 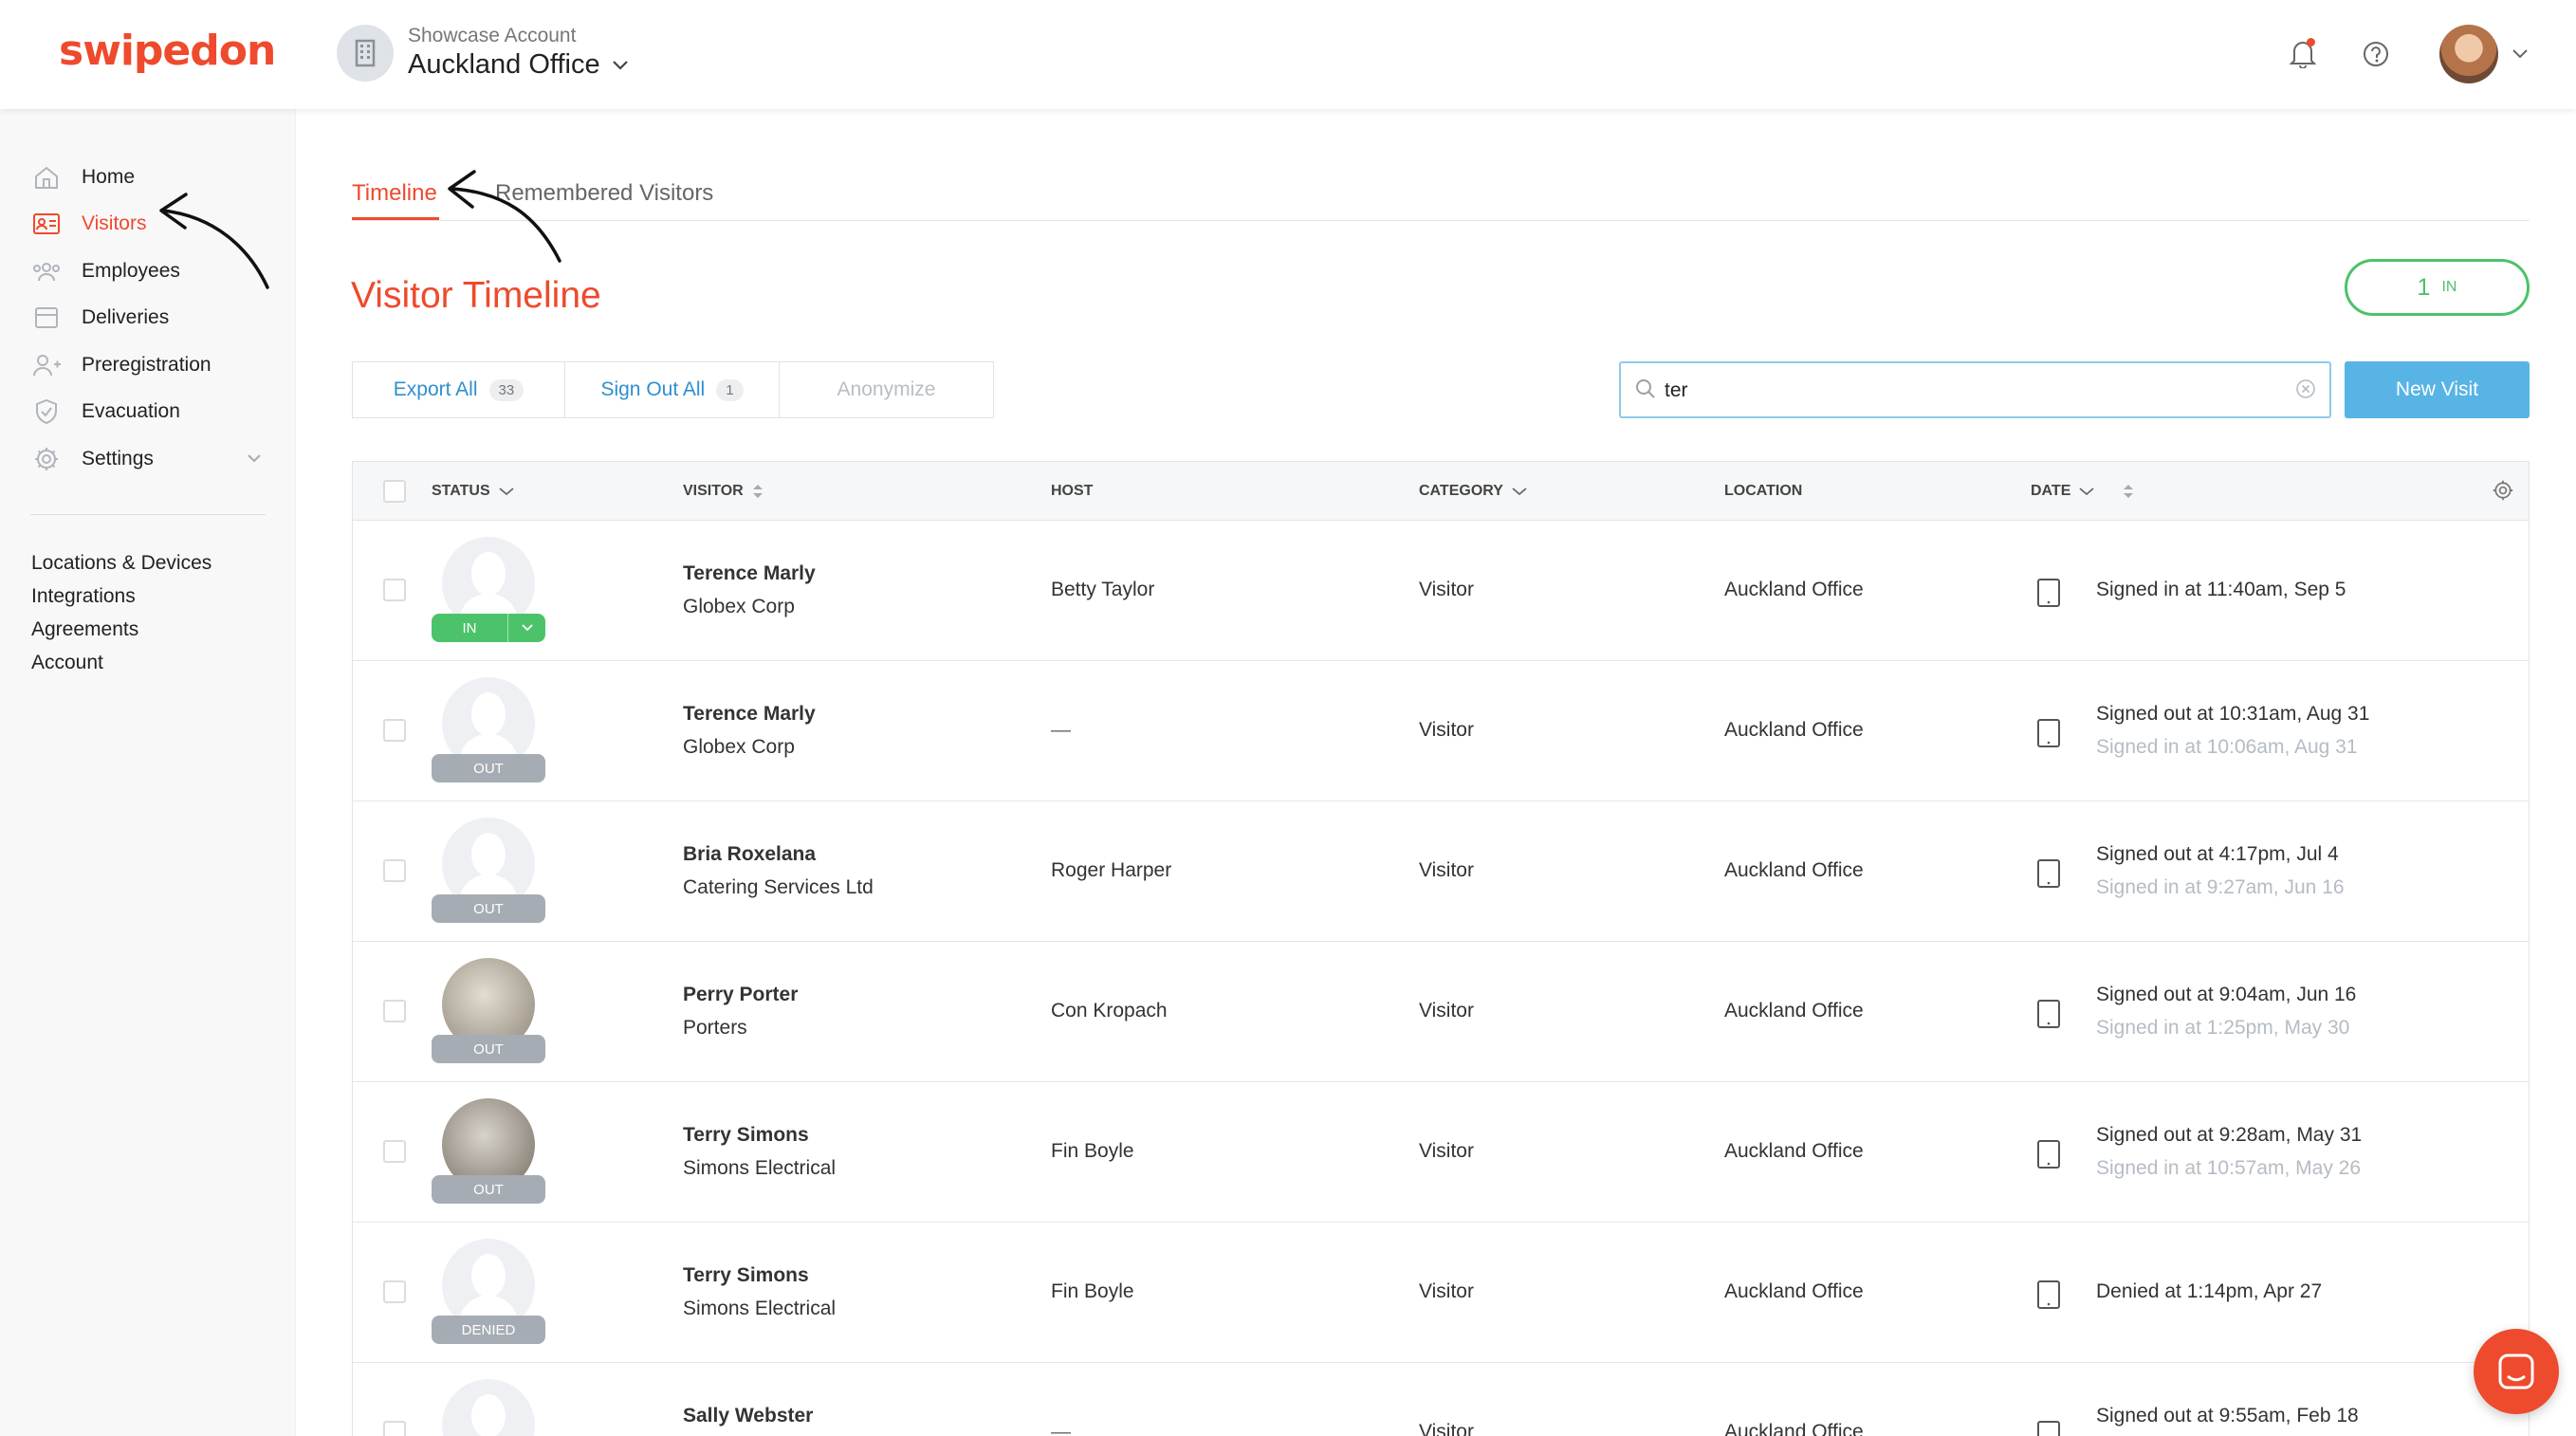 What do you see at coordinates (167, 51) in the screenshot?
I see `brand-logo: swipedon` at bounding box center [167, 51].